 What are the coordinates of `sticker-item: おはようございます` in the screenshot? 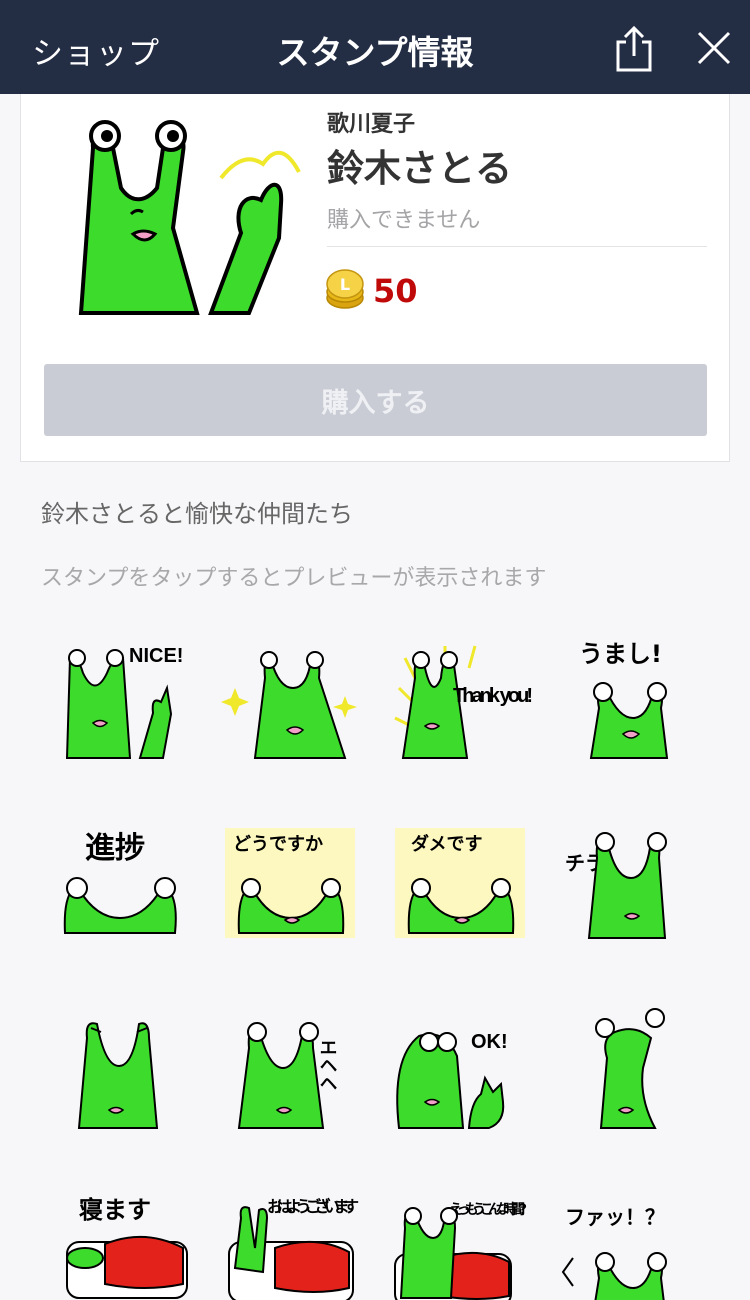 It's located at (290, 1244).